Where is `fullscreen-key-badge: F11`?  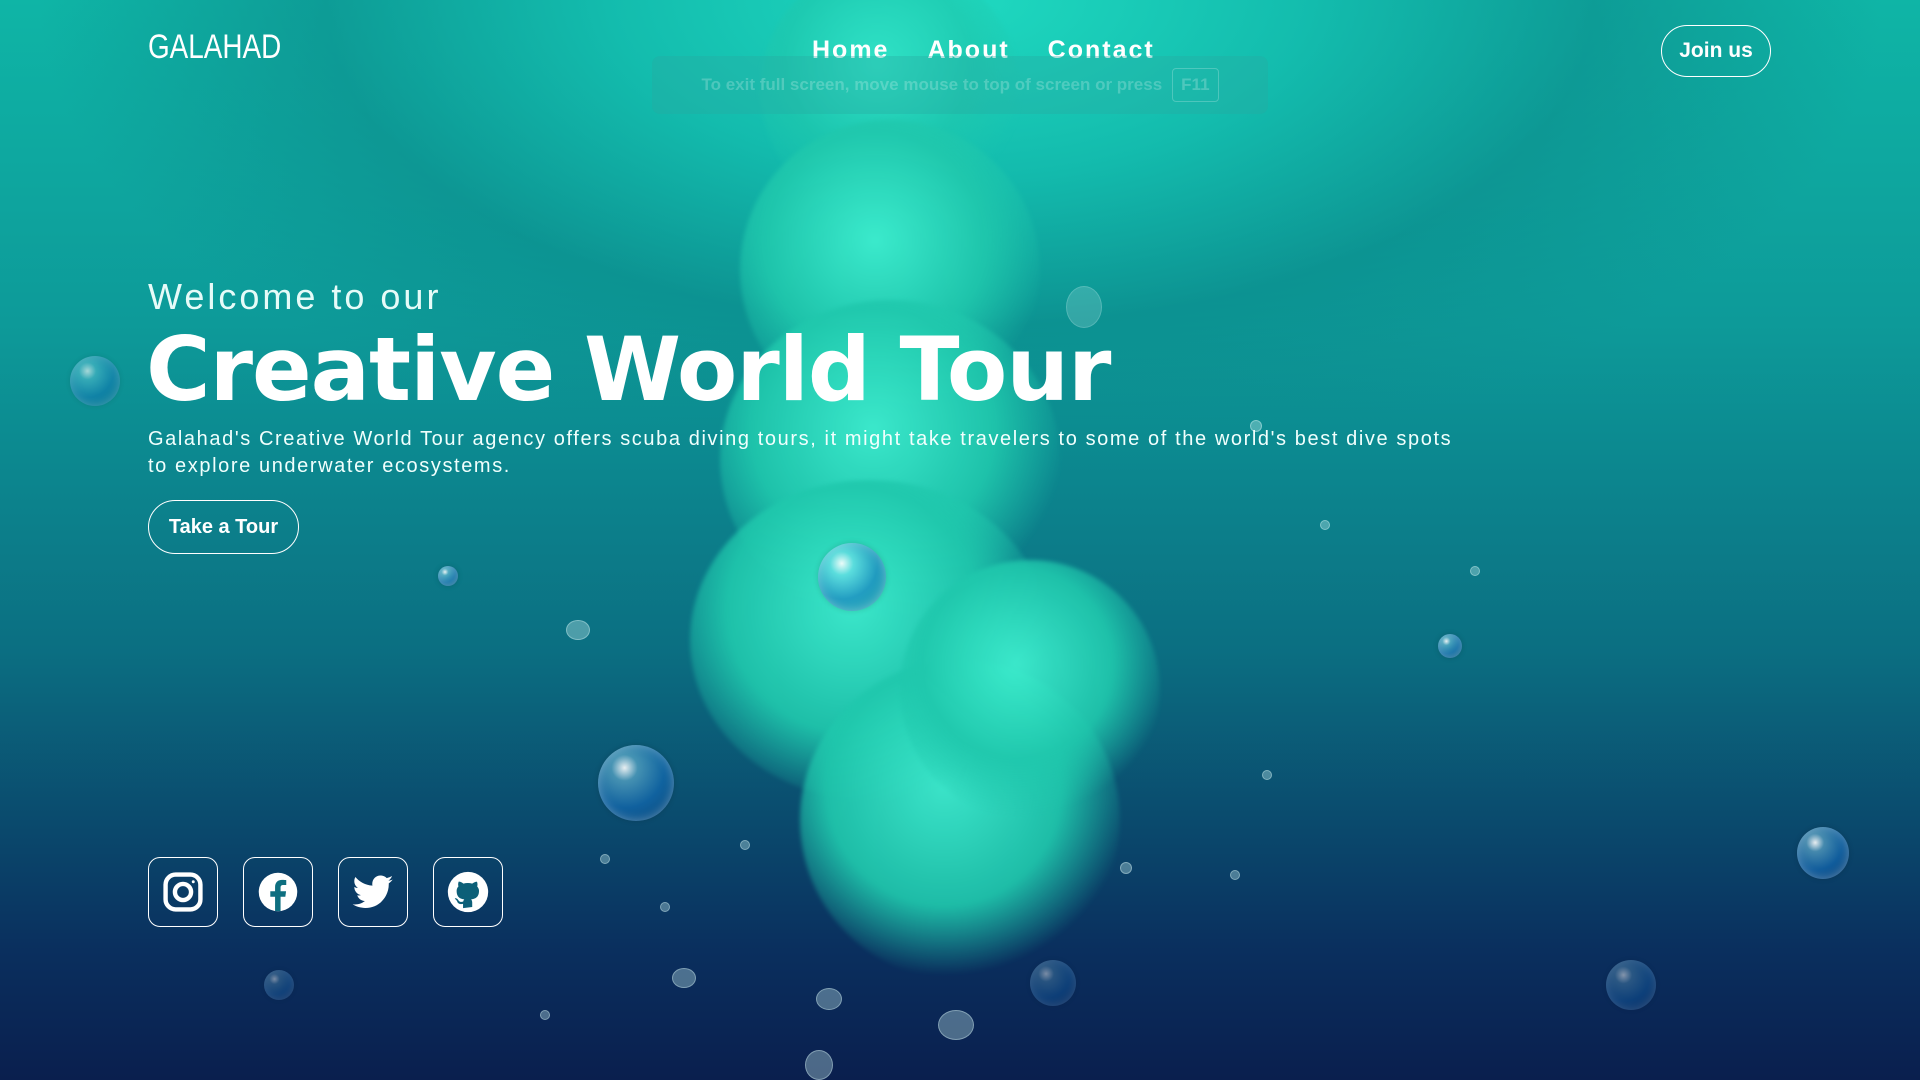 fullscreen-key-badge: F11 is located at coordinates (1195, 85).